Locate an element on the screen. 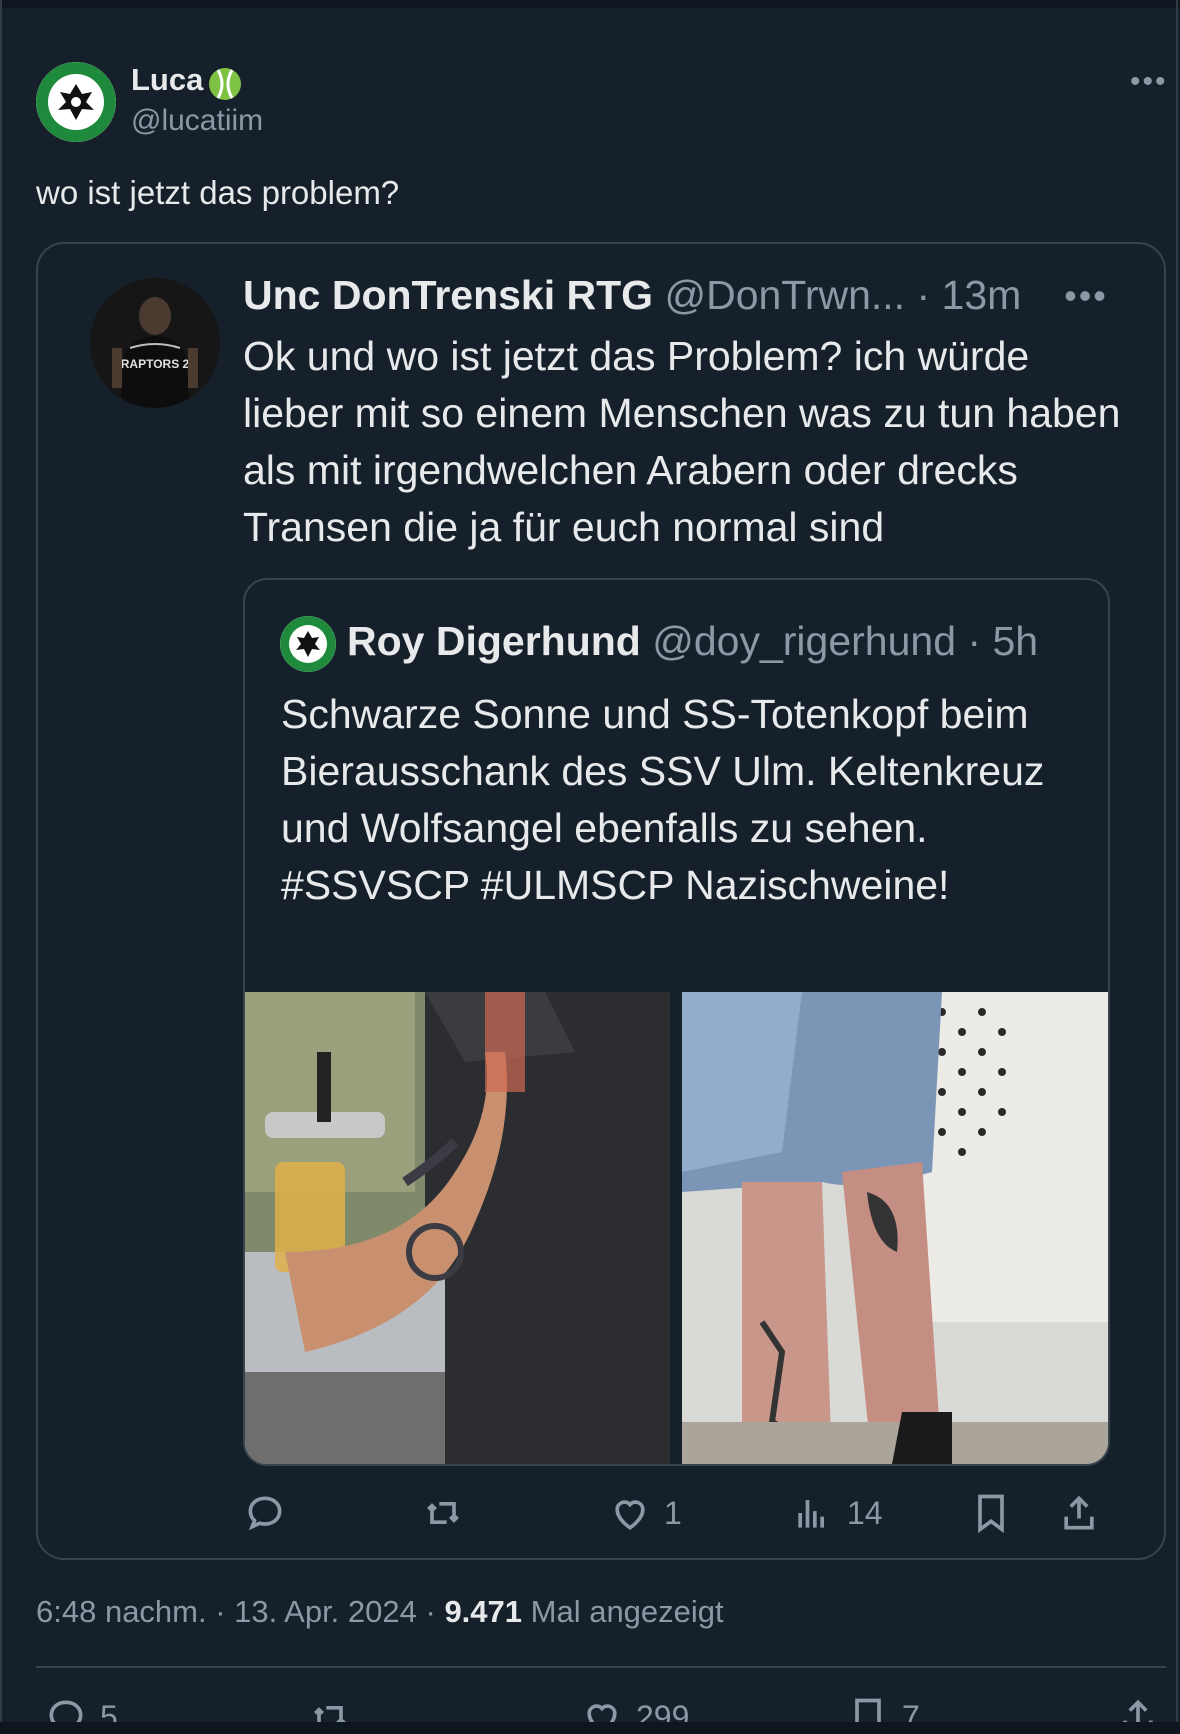 This screenshot has width=1180, height=1734. photo-leg-tattoo-image is located at coordinates (895, 1228).